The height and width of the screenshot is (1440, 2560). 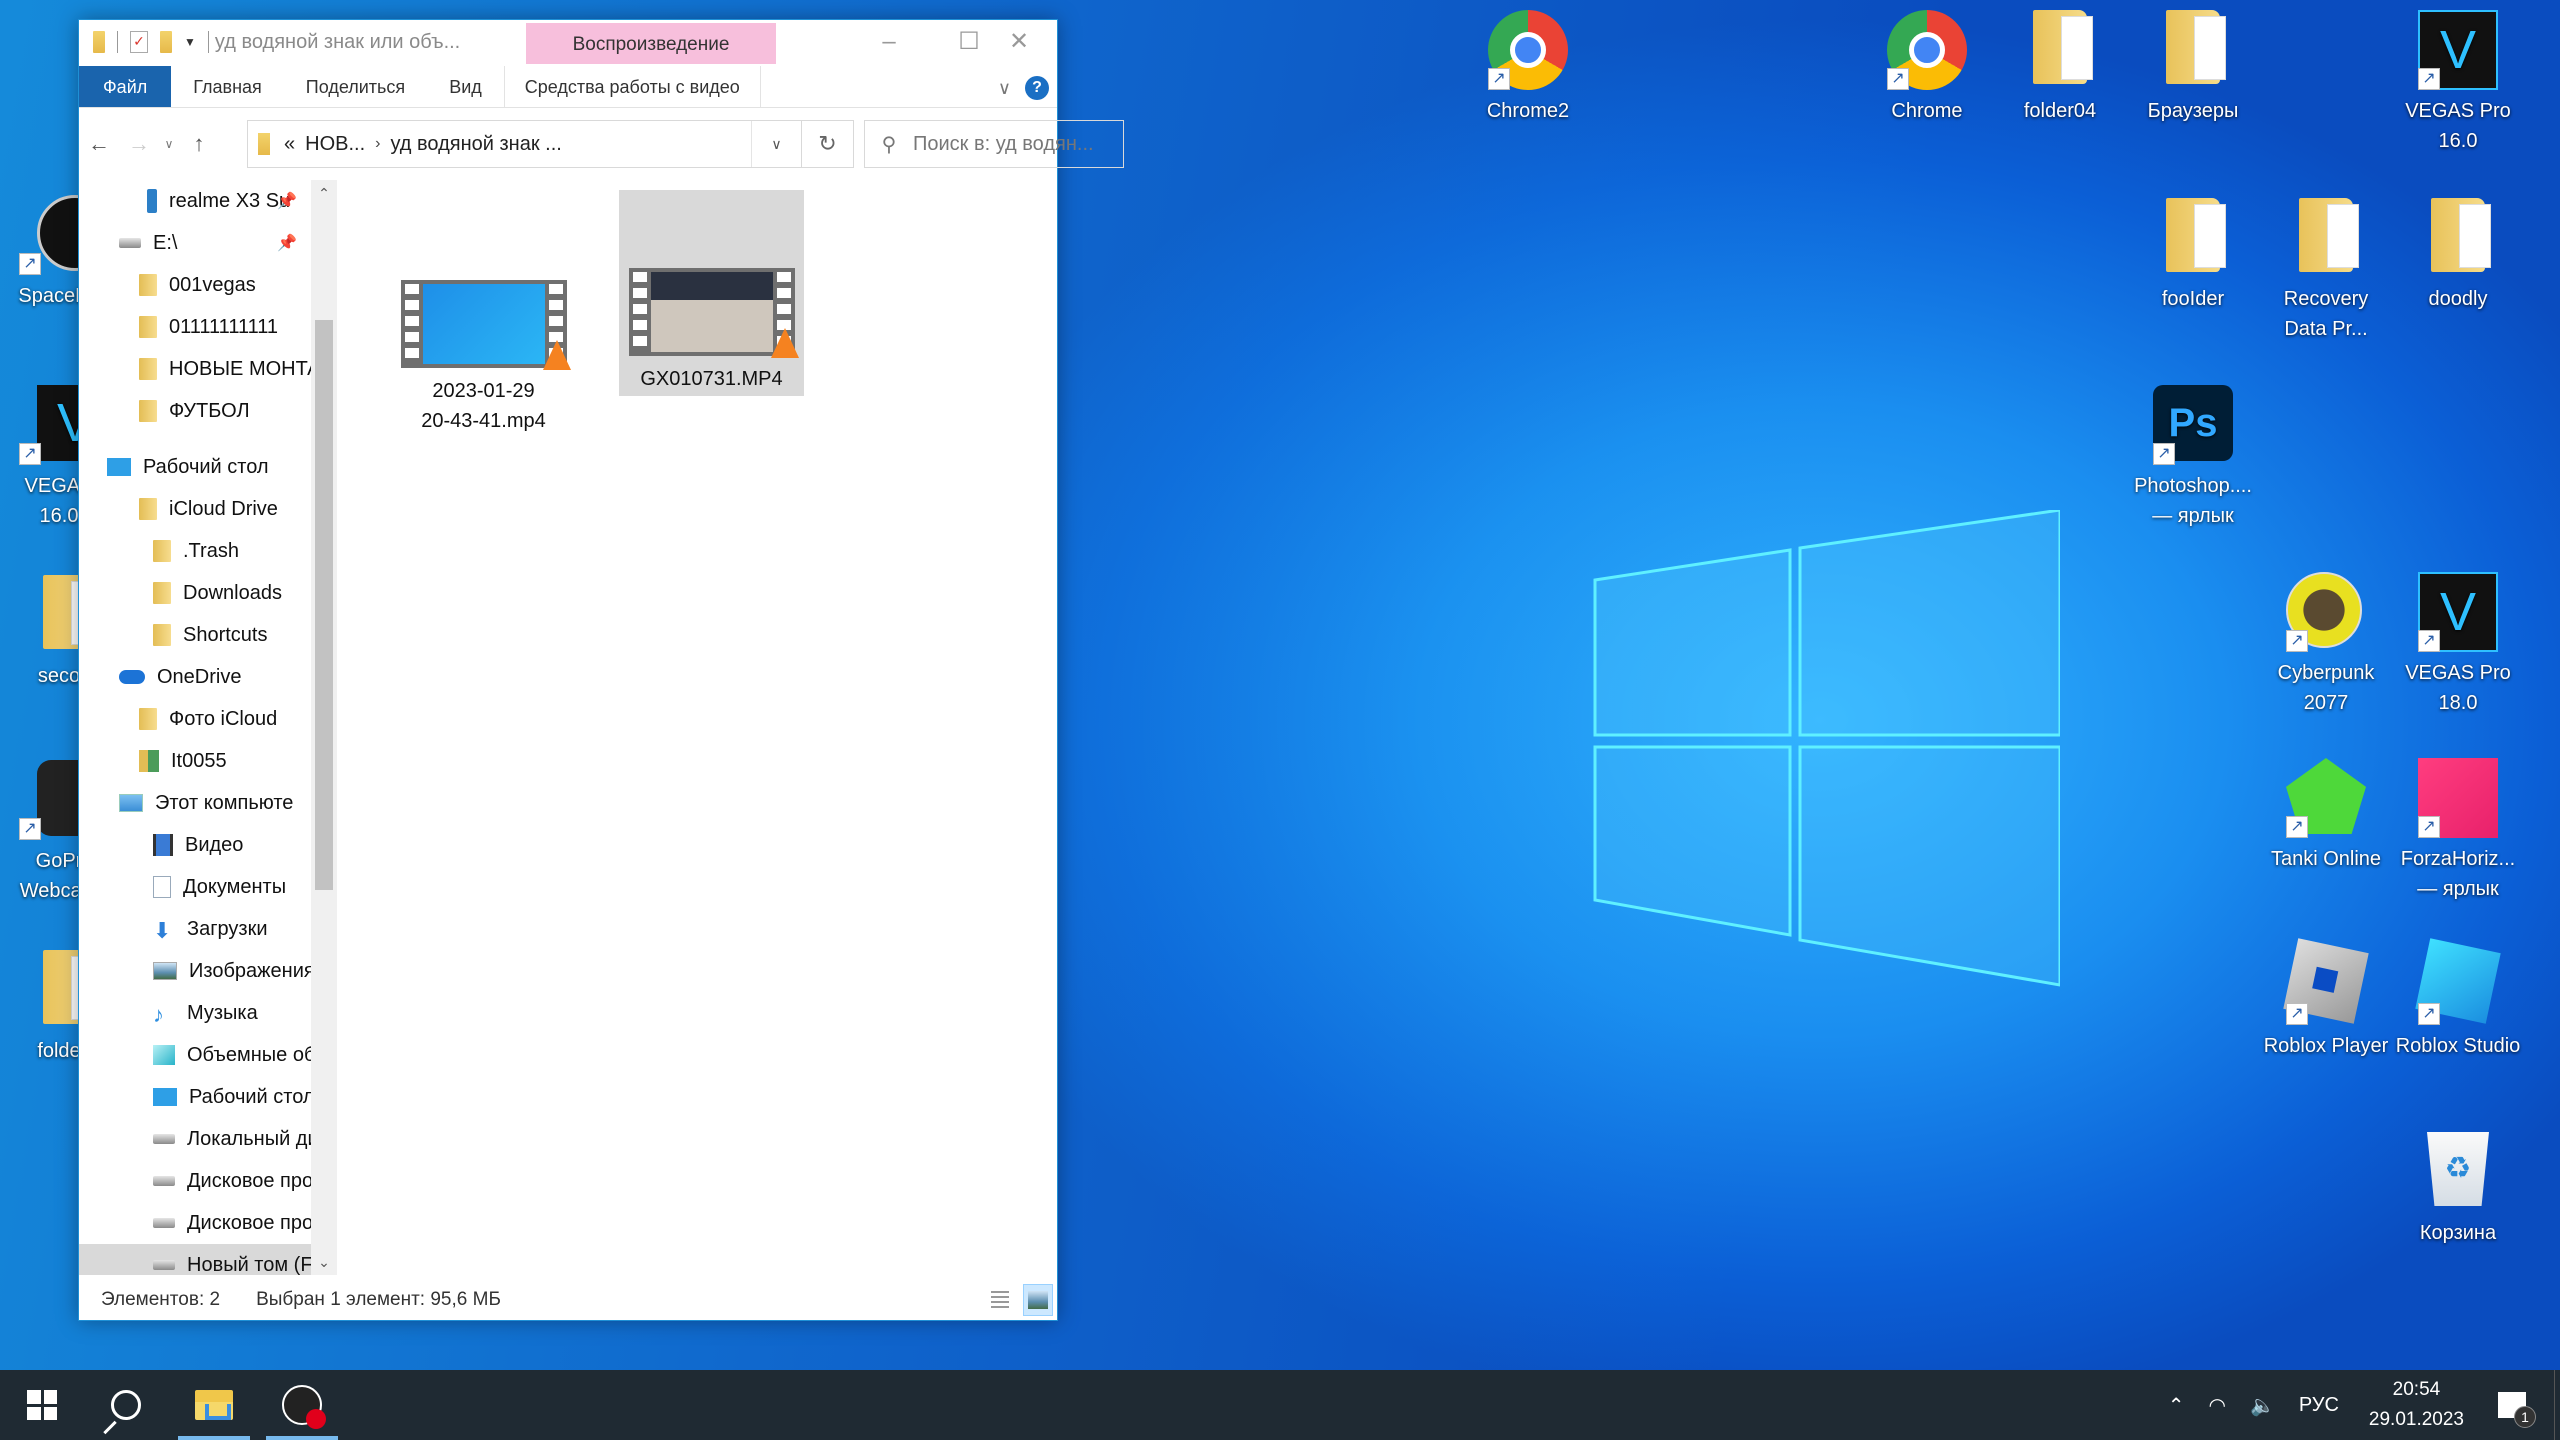 I want to click on desktop-icon-foolder: fooIder, so click(x=2193, y=256).